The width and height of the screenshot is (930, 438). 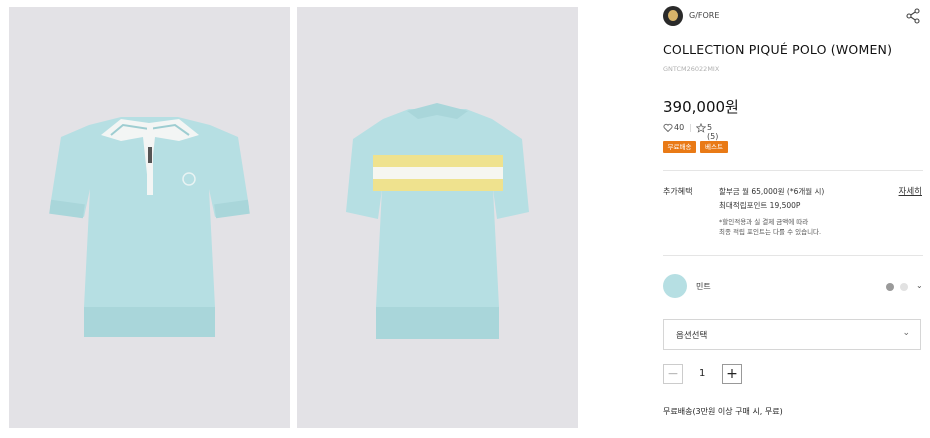 What do you see at coordinates (679, 127) in the screenshot?
I see `like-count: 40` at bounding box center [679, 127].